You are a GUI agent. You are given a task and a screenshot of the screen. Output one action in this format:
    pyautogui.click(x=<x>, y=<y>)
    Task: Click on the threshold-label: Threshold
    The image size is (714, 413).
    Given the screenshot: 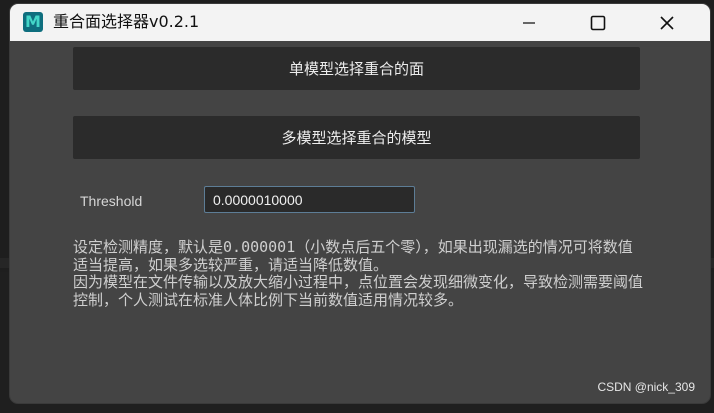 What is the action you would take?
    pyautogui.click(x=111, y=201)
    